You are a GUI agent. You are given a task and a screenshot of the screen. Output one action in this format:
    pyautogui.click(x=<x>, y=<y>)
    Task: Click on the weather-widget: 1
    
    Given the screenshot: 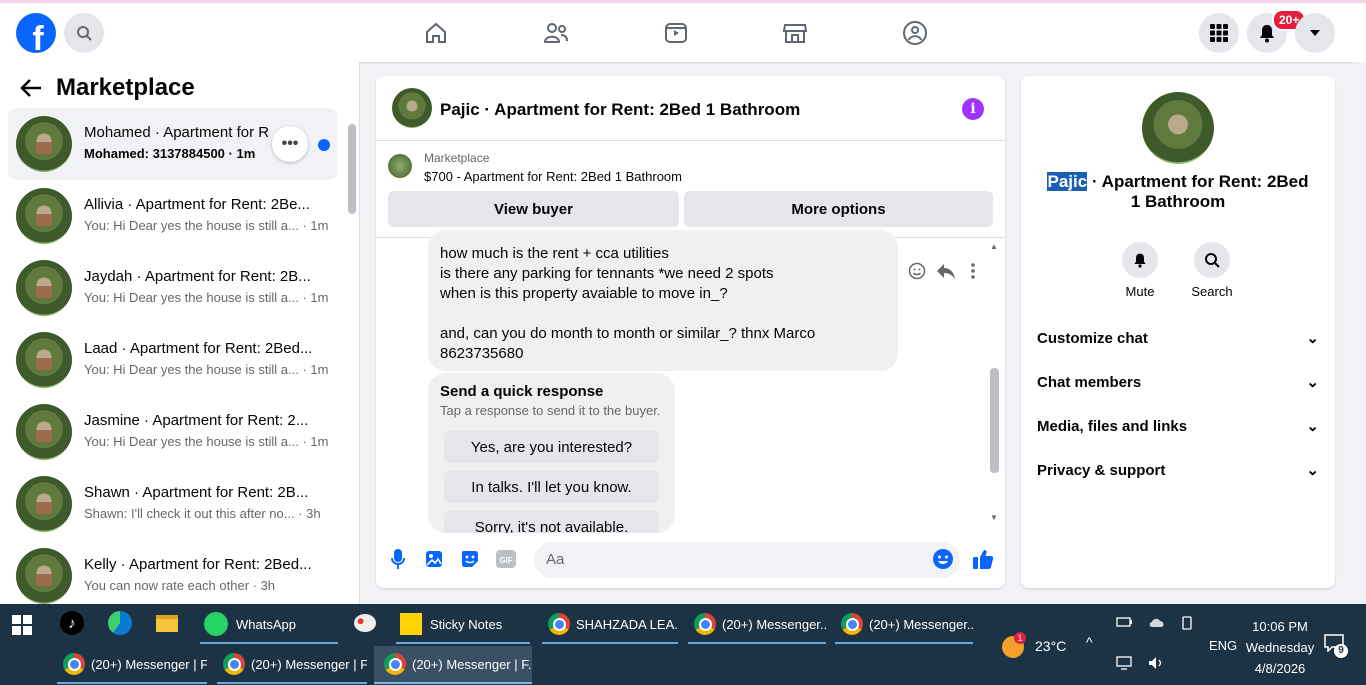 What is the action you would take?
    pyautogui.click(x=1015, y=645)
    